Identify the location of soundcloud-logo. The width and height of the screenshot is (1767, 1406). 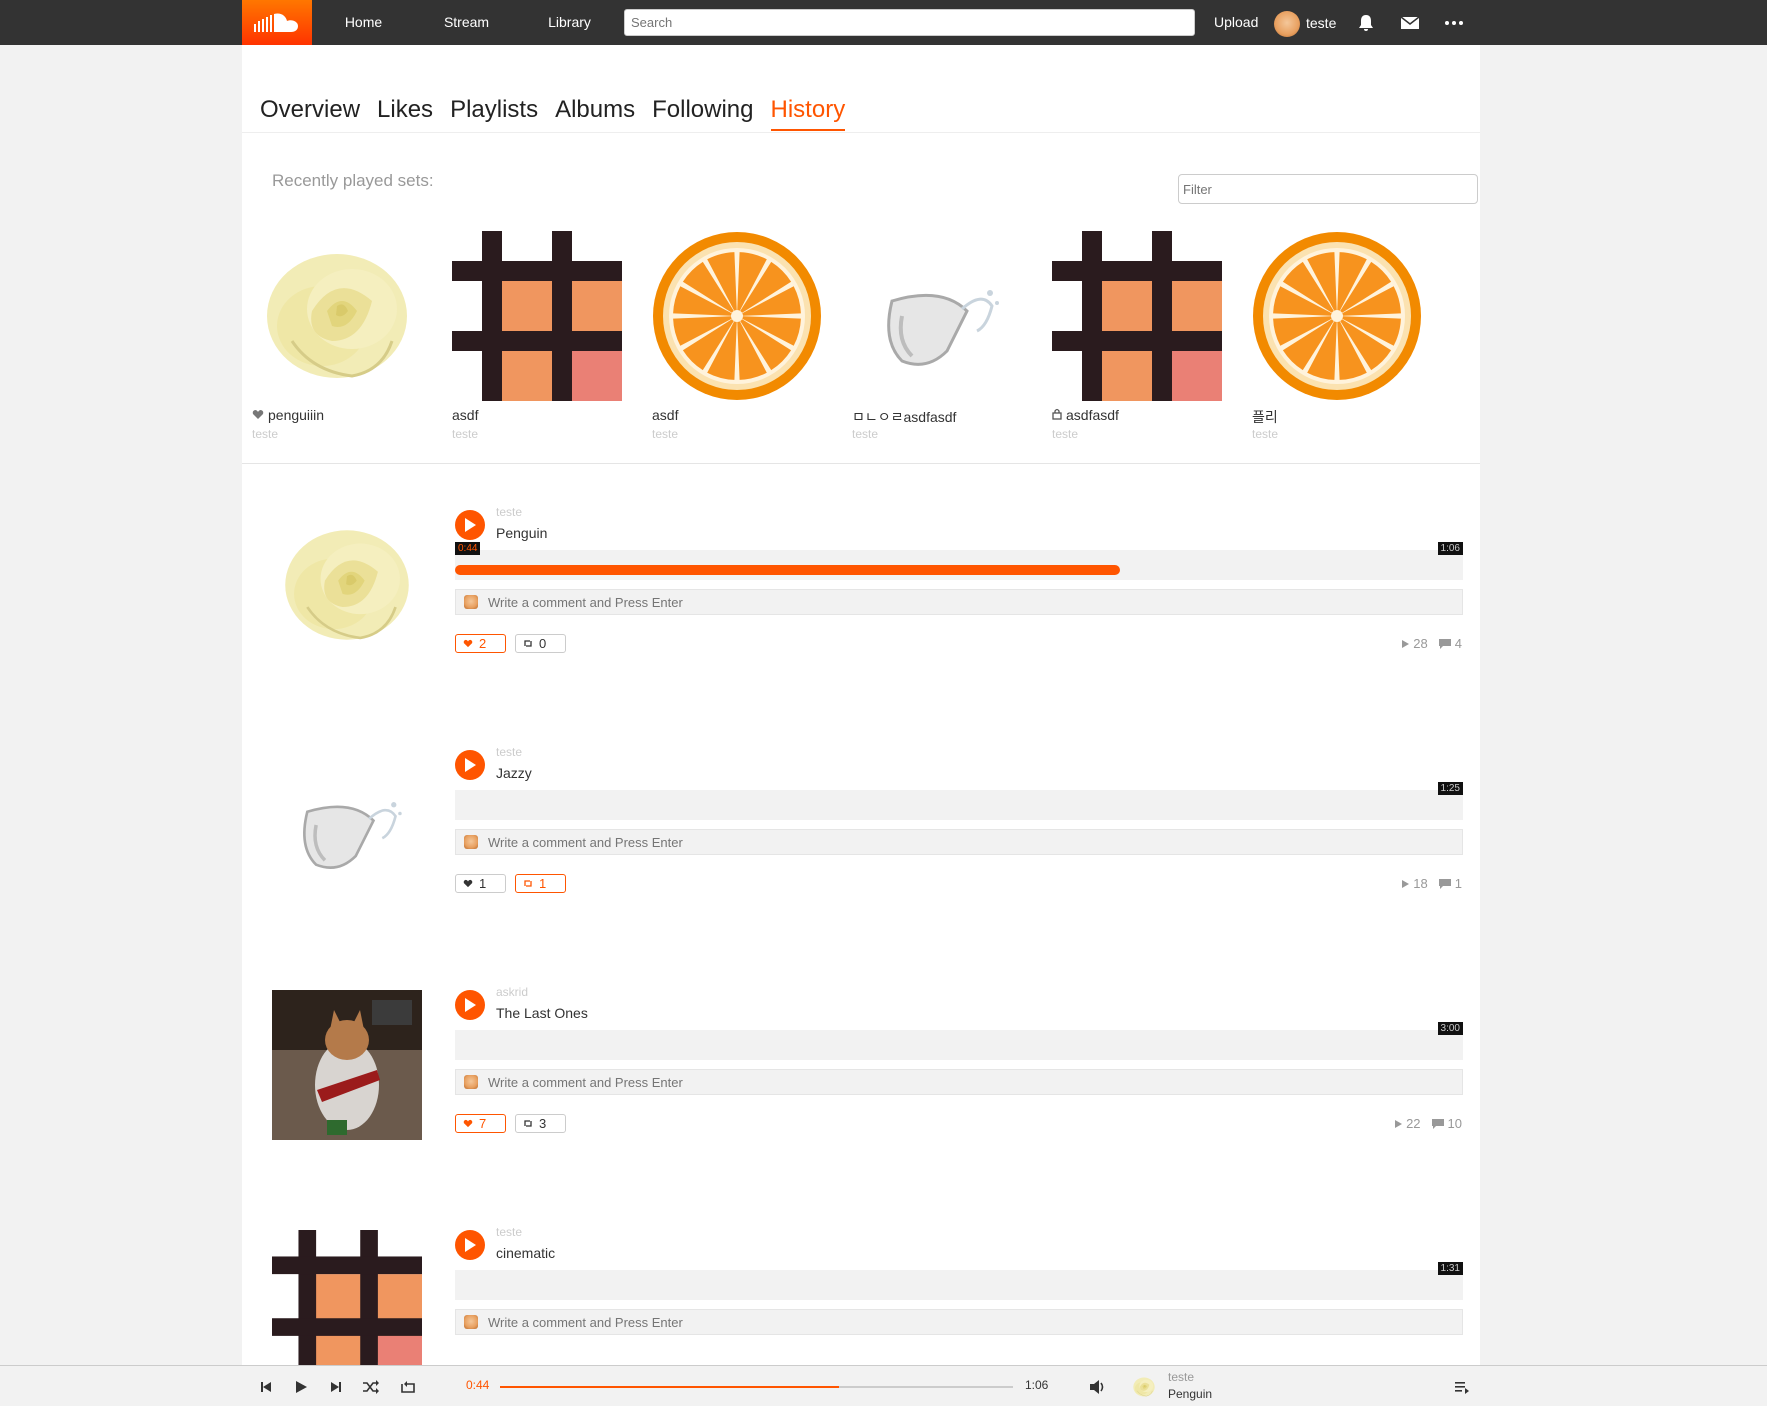
(277, 22).